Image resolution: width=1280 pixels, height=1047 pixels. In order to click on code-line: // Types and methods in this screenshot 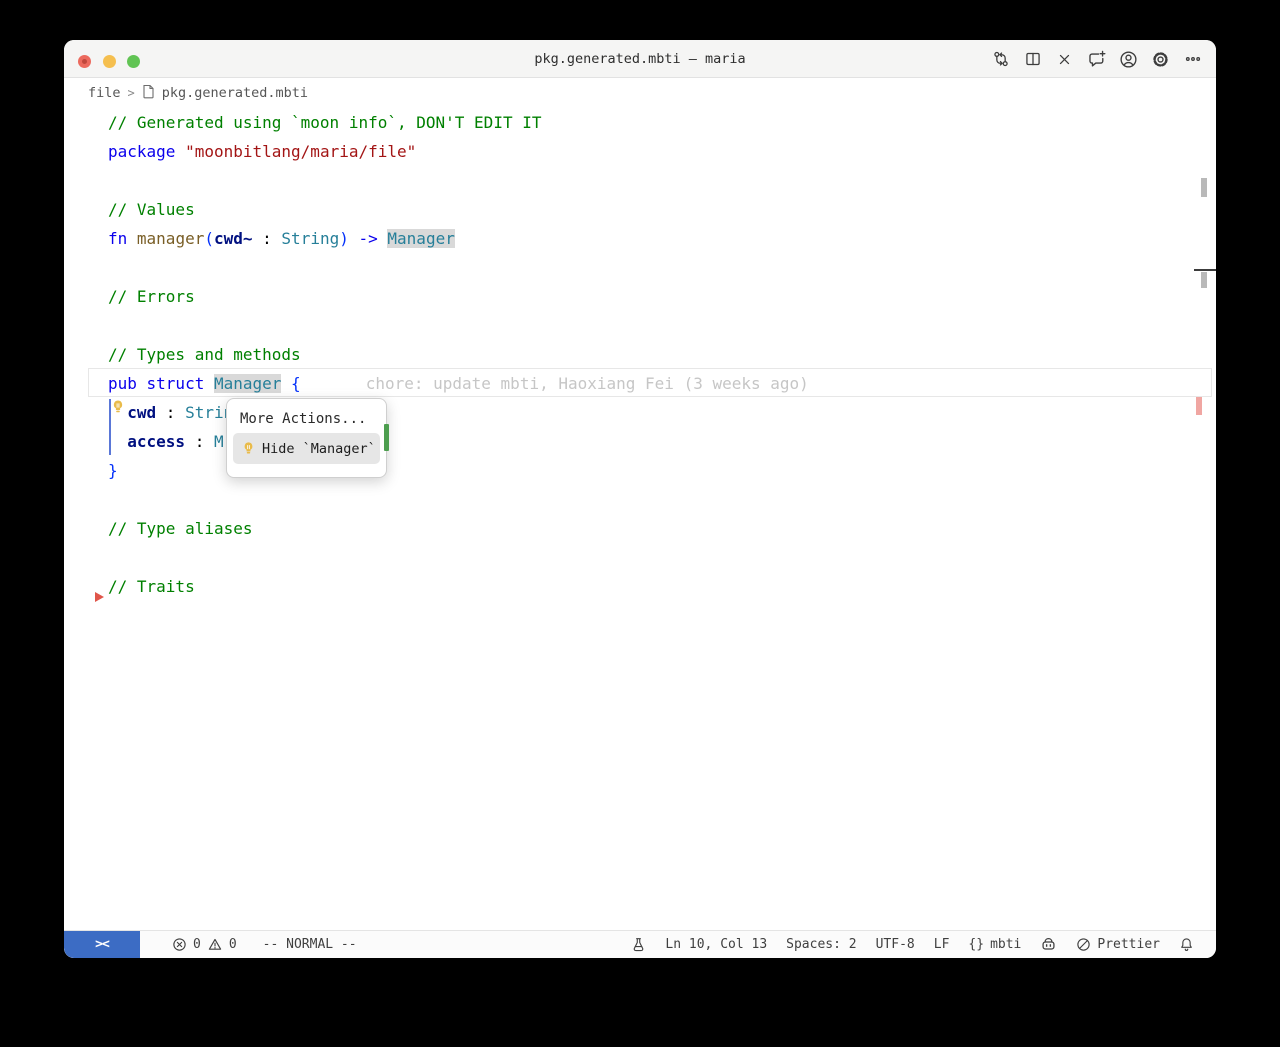, I will do `click(640, 354)`.